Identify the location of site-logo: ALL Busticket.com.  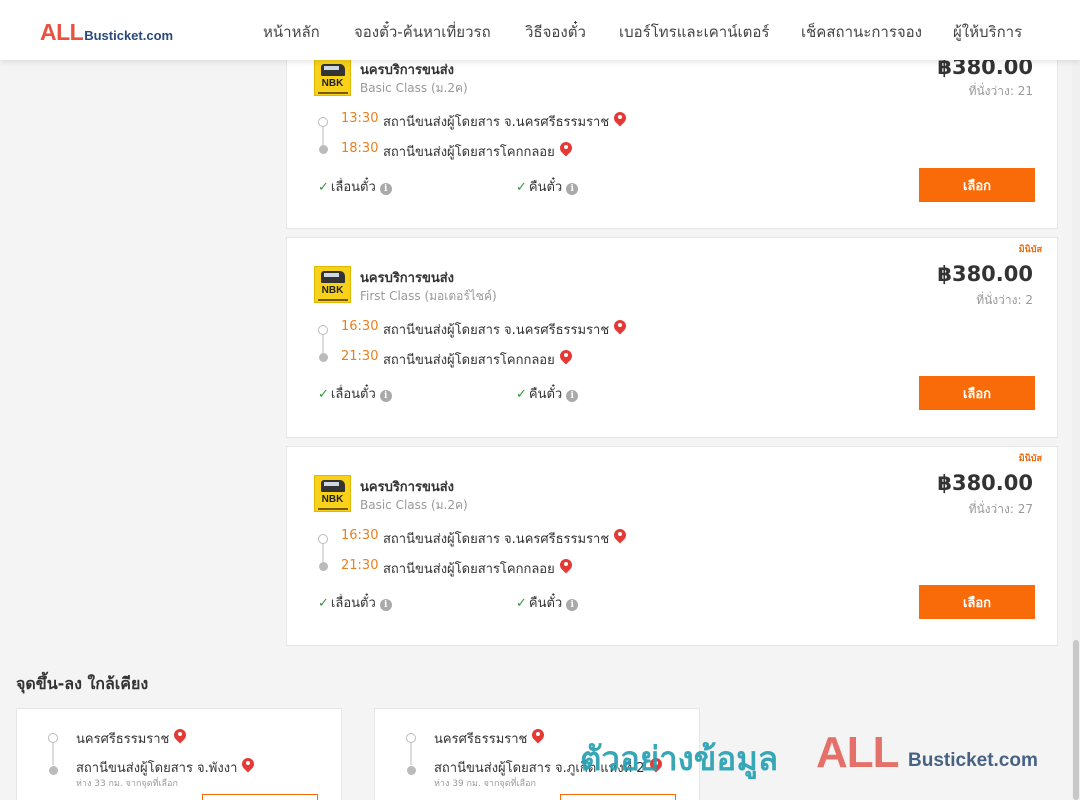
(106, 32).